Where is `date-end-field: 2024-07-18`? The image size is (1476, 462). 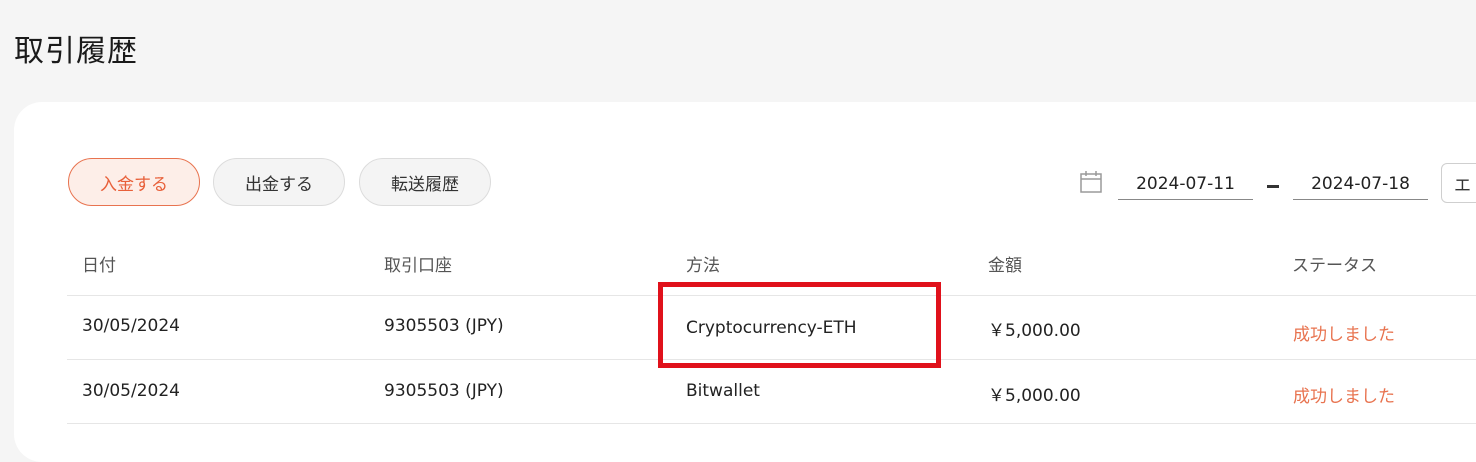
date-end-field: 2024-07-18 is located at coordinates (1360, 184).